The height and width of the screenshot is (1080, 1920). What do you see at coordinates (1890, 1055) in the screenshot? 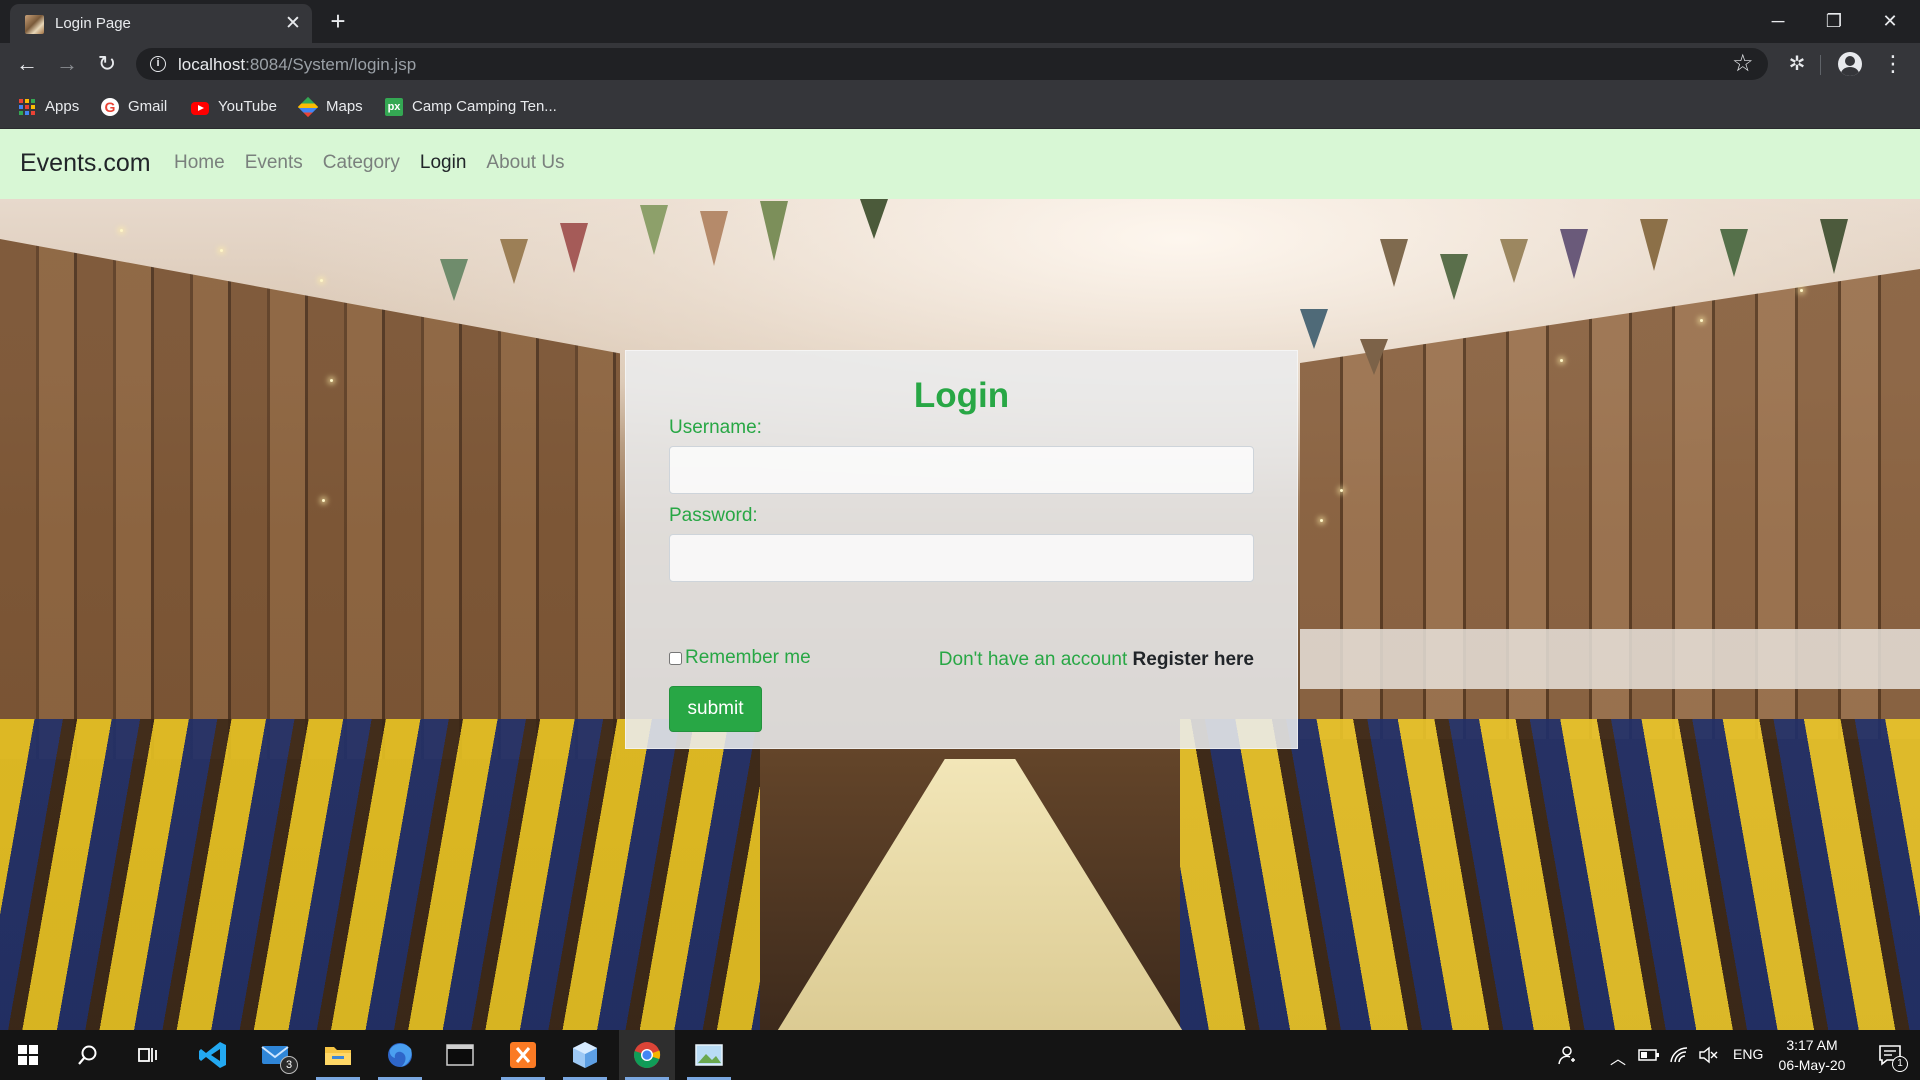
I see `action-center-button: 1` at bounding box center [1890, 1055].